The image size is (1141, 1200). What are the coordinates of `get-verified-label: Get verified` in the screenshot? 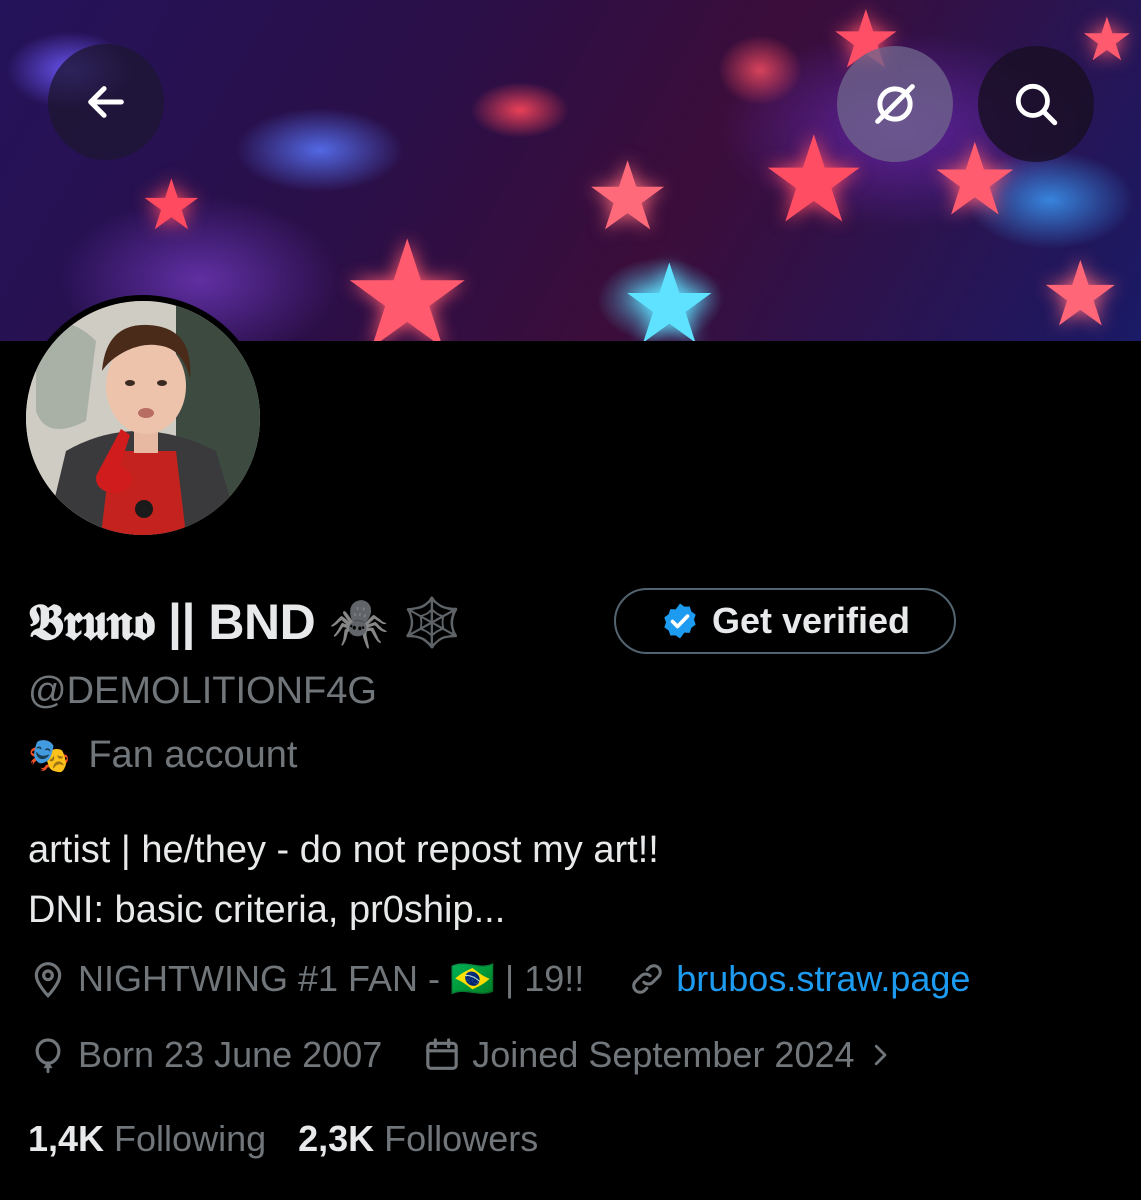 It's located at (811, 620).